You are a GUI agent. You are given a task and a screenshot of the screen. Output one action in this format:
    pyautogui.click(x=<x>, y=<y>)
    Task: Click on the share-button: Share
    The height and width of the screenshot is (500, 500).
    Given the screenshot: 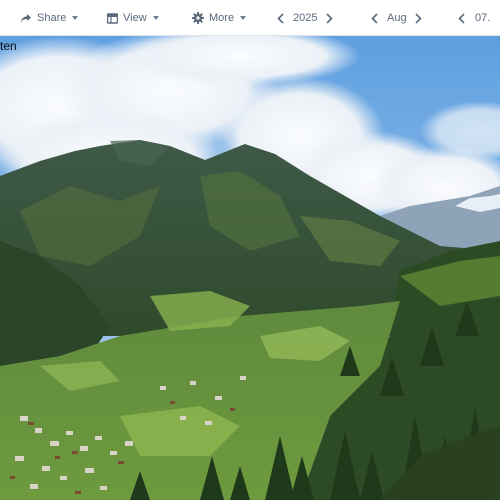 What is the action you would take?
    pyautogui.click(x=49, y=18)
    